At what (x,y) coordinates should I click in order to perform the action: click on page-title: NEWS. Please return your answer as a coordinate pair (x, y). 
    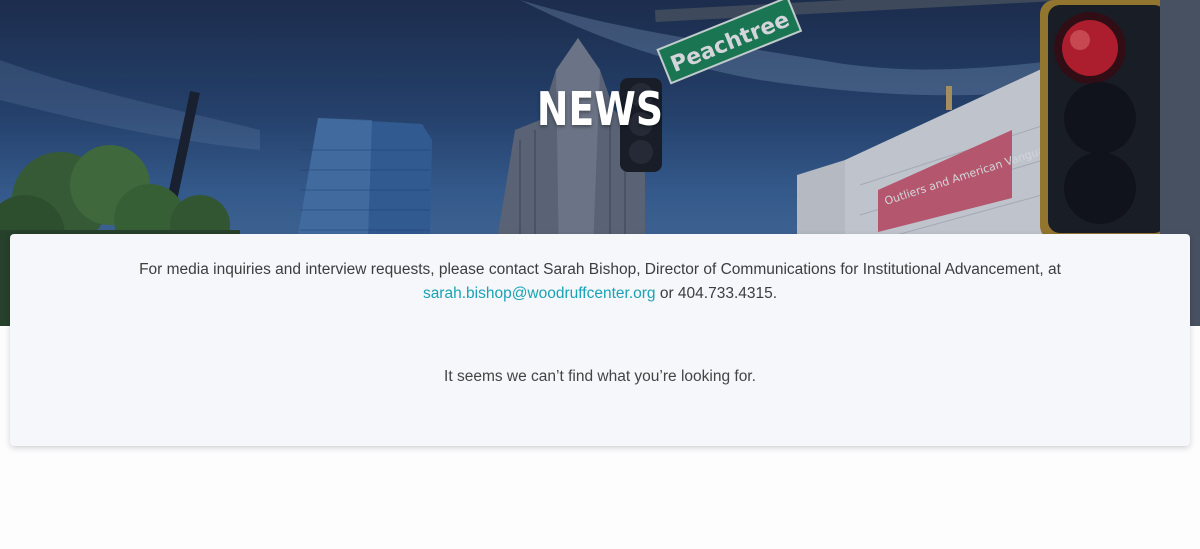
    Looking at the image, I should click on (600, 109).